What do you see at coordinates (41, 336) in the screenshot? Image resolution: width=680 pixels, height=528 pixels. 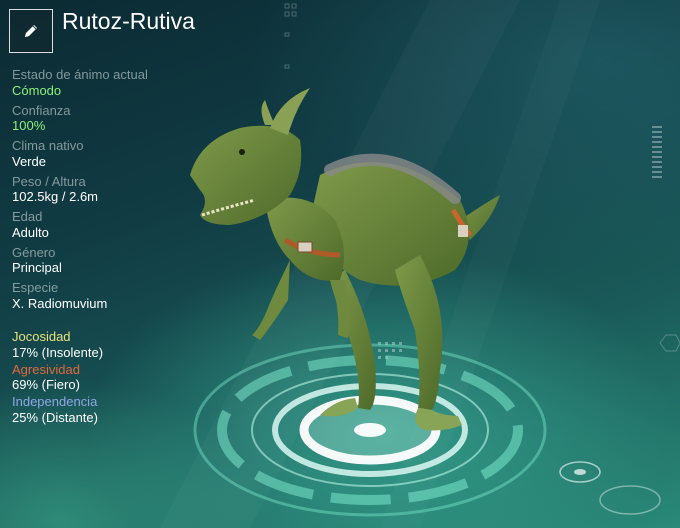 I see `trait-label: Jocosidad` at bounding box center [41, 336].